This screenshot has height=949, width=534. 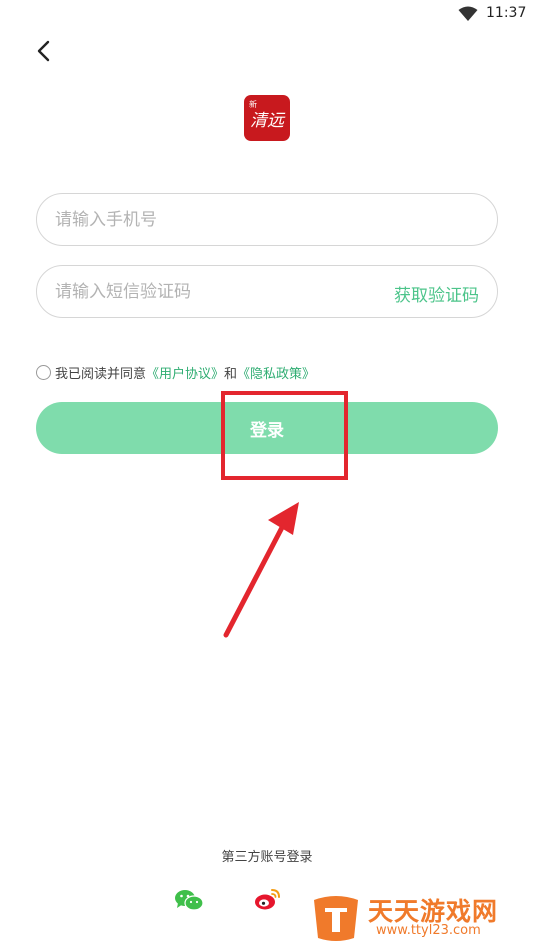 What do you see at coordinates (420, 919) in the screenshot?
I see `watermark: 天天游戏网 www.ttyl23.com` at bounding box center [420, 919].